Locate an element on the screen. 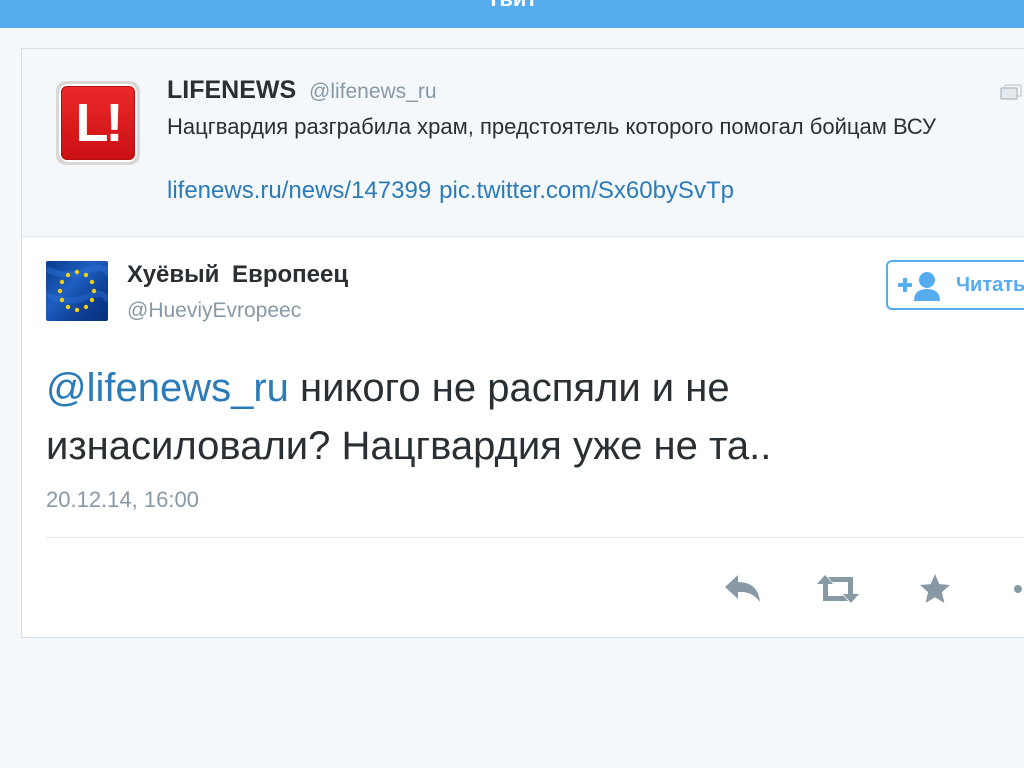  eu-flag-avatar is located at coordinates (77, 291).